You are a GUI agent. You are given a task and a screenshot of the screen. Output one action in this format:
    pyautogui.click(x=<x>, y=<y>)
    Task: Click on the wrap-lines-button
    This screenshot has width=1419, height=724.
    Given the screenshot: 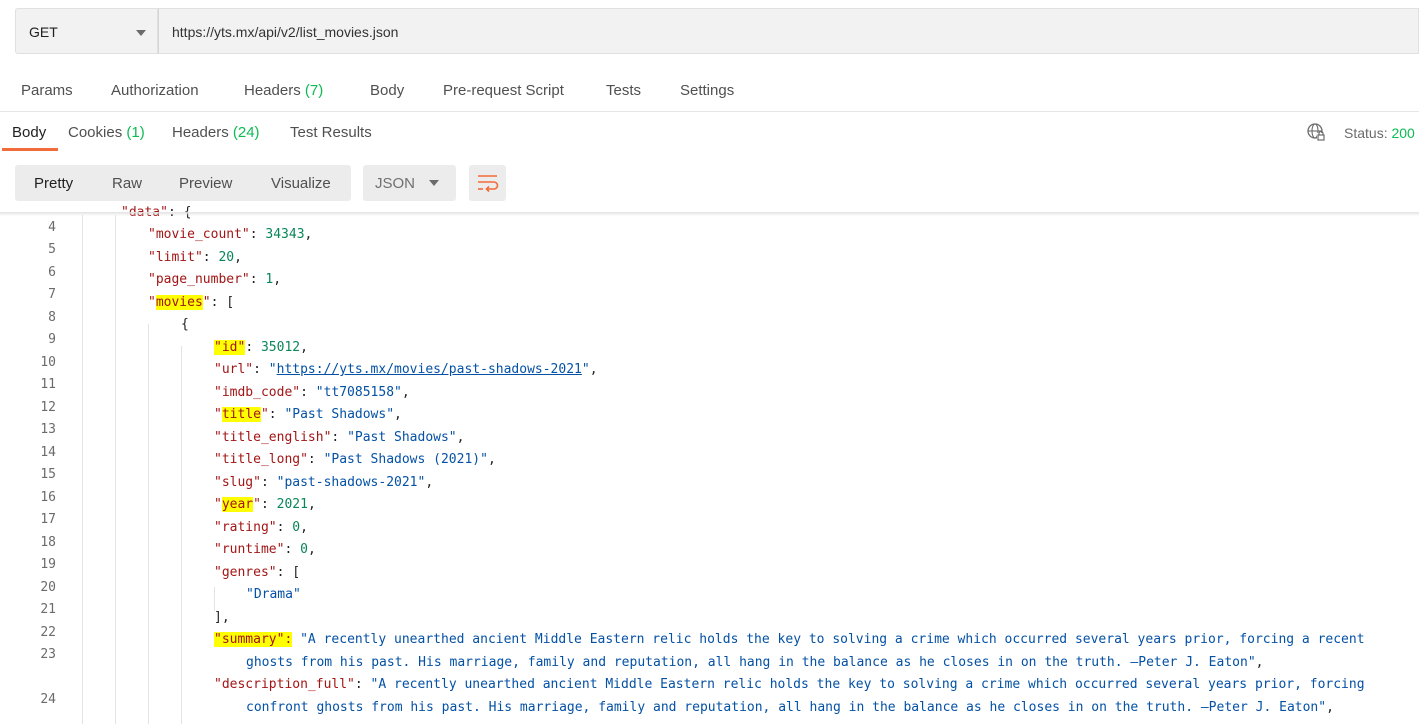 What is the action you would take?
    pyautogui.click(x=487, y=183)
    